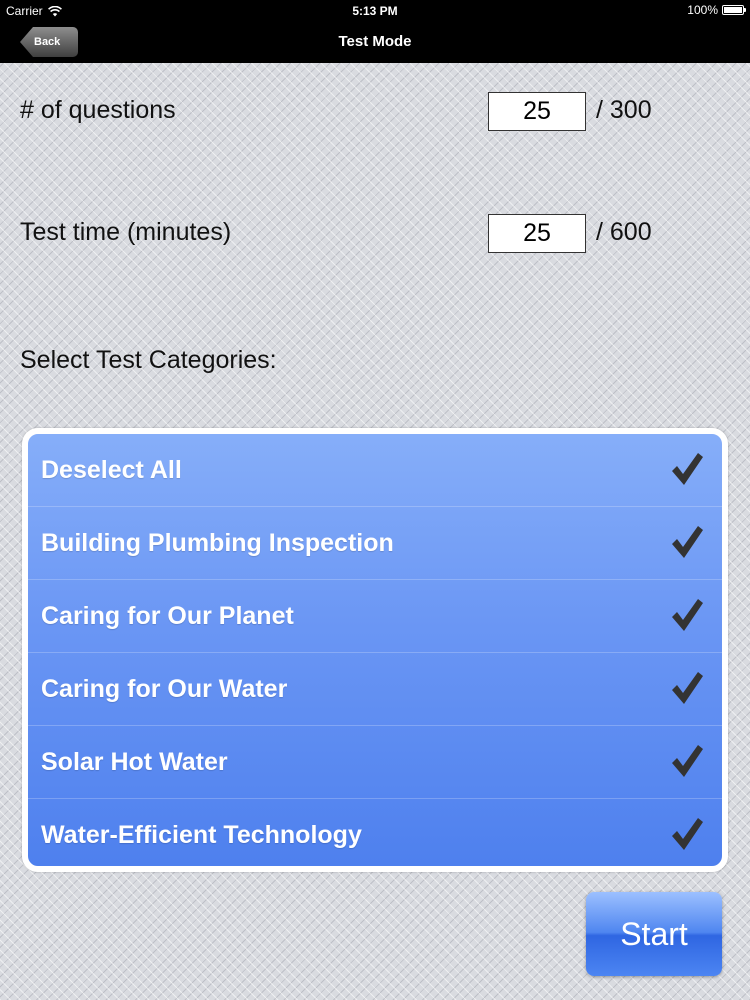  I want to click on category-label: Deselect All, so click(111, 470).